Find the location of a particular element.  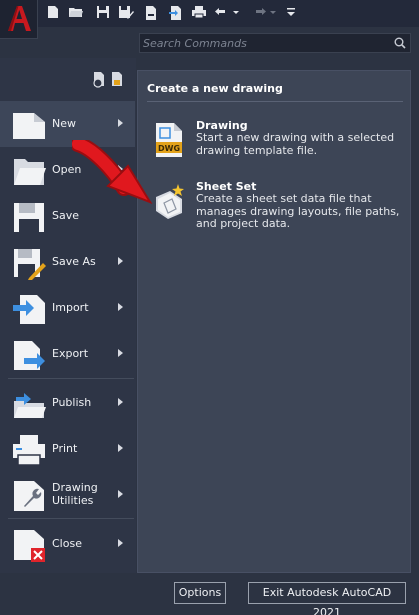

menu-item-save-as: Save As is located at coordinates (67, 262).